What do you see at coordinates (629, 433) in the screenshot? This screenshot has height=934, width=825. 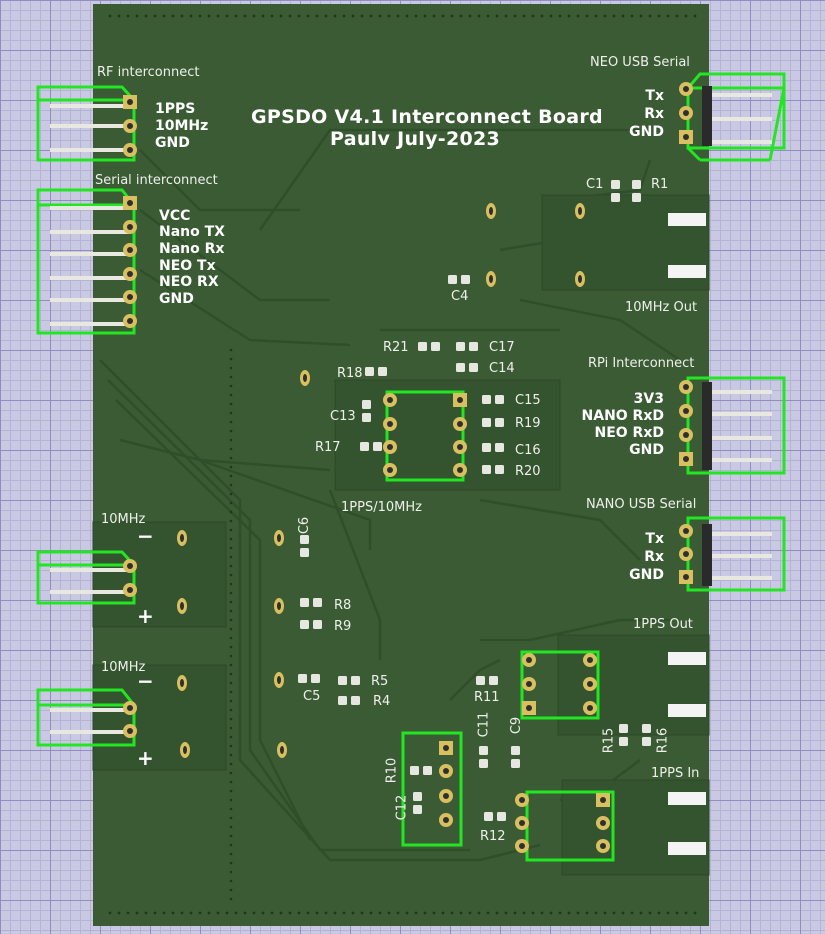 I see `rpi-pin-neo-rxd: NEO RxD` at bounding box center [629, 433].